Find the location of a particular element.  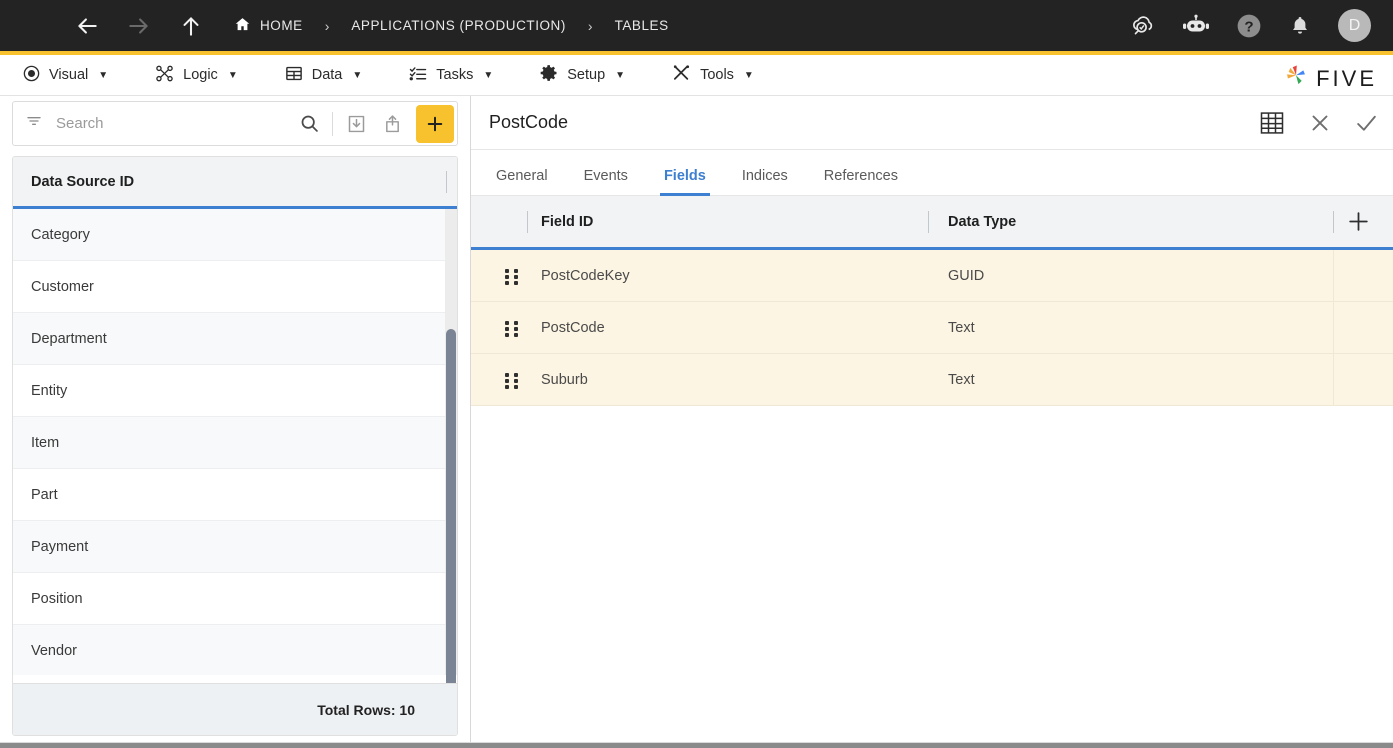

bottom-scrollbar is located at coordinates (696, 745).